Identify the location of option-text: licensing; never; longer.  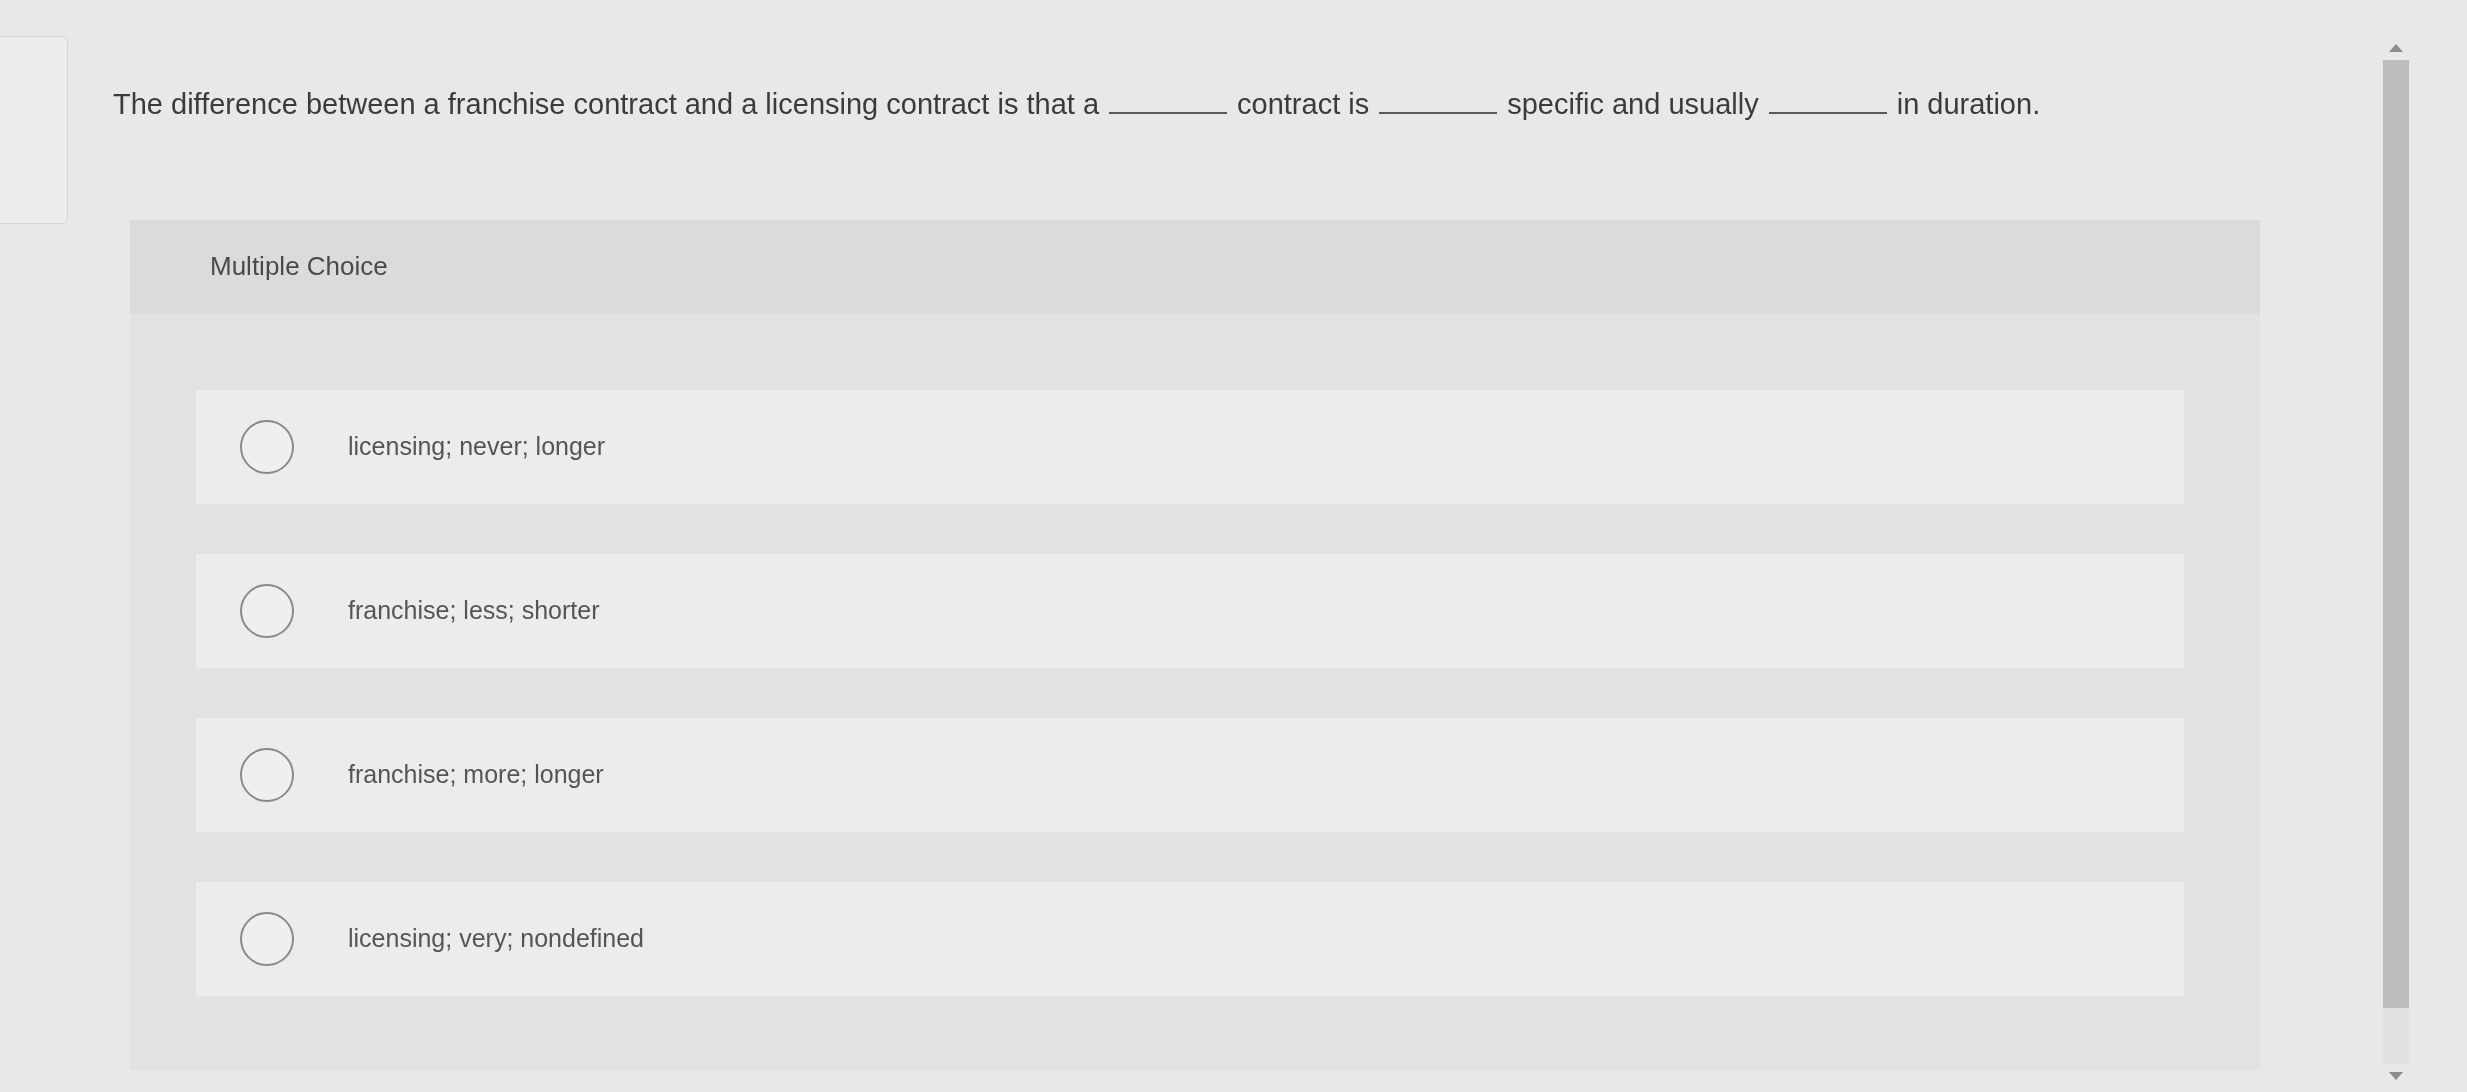
(477, 447).